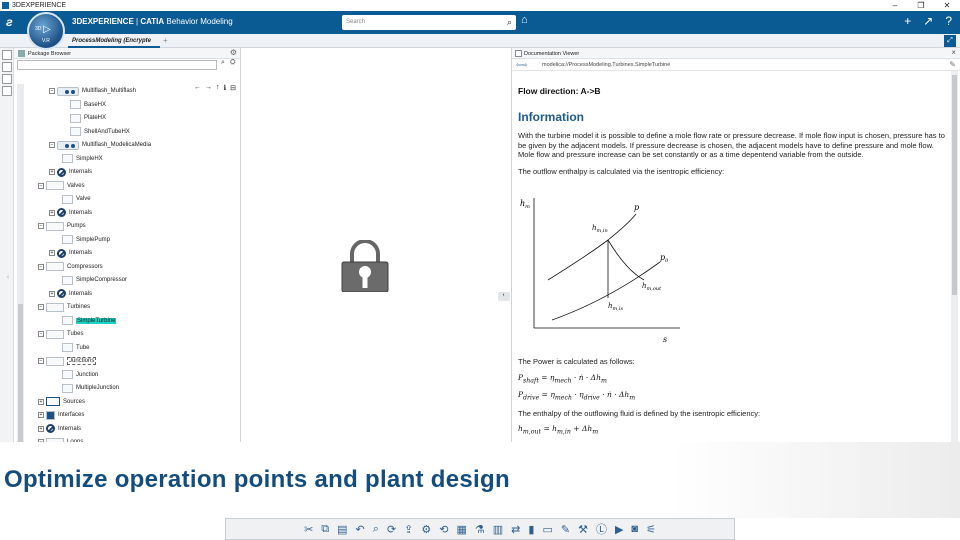 The width and height of the screenshot is (960, 540). Describe the element at coordinates (75, 348) in the screenshot. I see `tree-row: Tube` at that location.